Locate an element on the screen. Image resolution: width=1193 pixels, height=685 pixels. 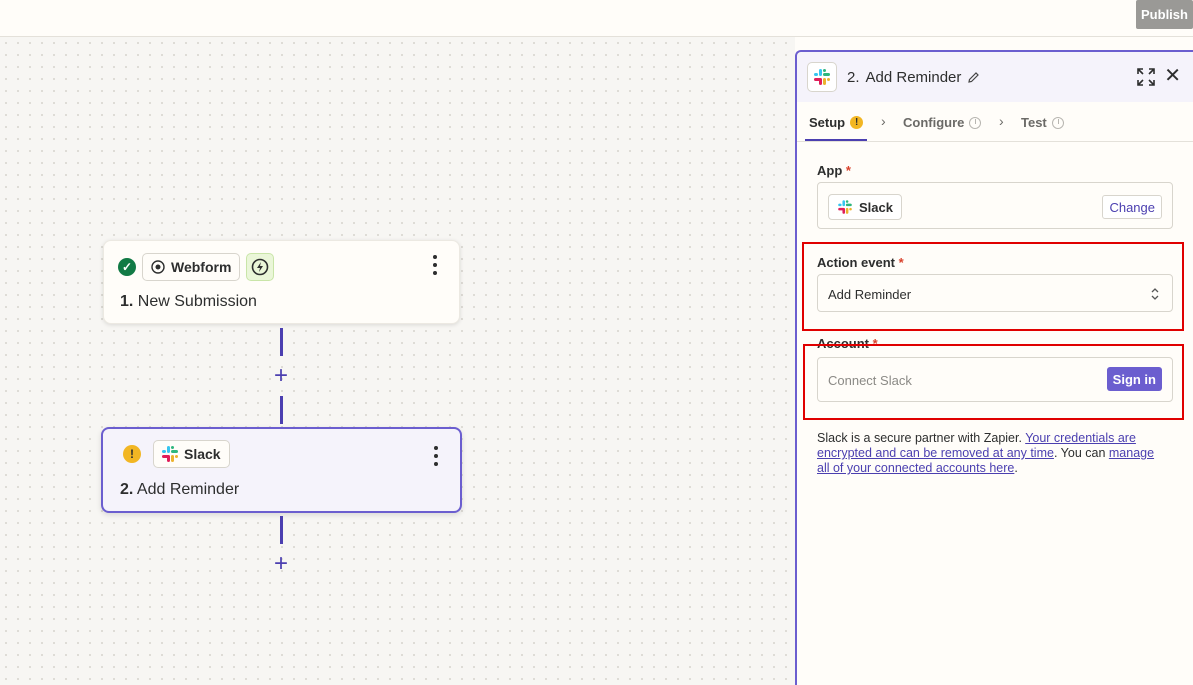
panel-title: 2. Add Reminder is located at coordinates (913, 77).